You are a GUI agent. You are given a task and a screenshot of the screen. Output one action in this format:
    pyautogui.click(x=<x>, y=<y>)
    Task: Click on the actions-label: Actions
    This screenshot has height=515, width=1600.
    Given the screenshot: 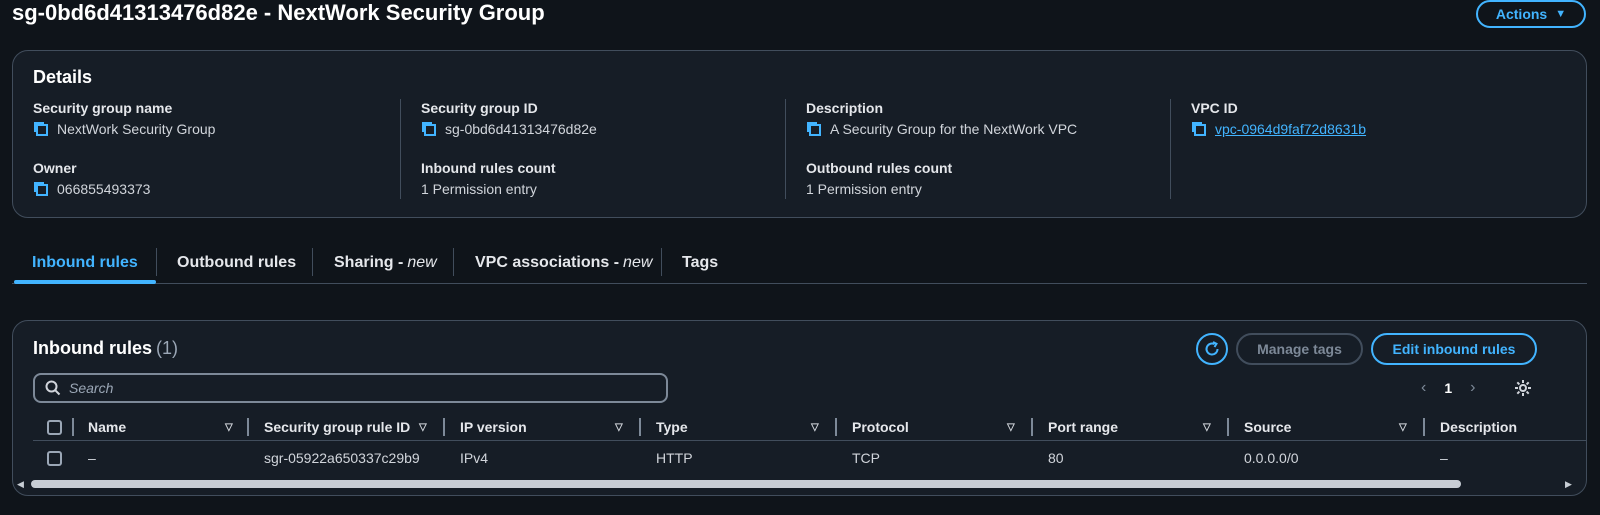 What is the action you would take?
    pyautogui.click(x=1521, y=14)
    